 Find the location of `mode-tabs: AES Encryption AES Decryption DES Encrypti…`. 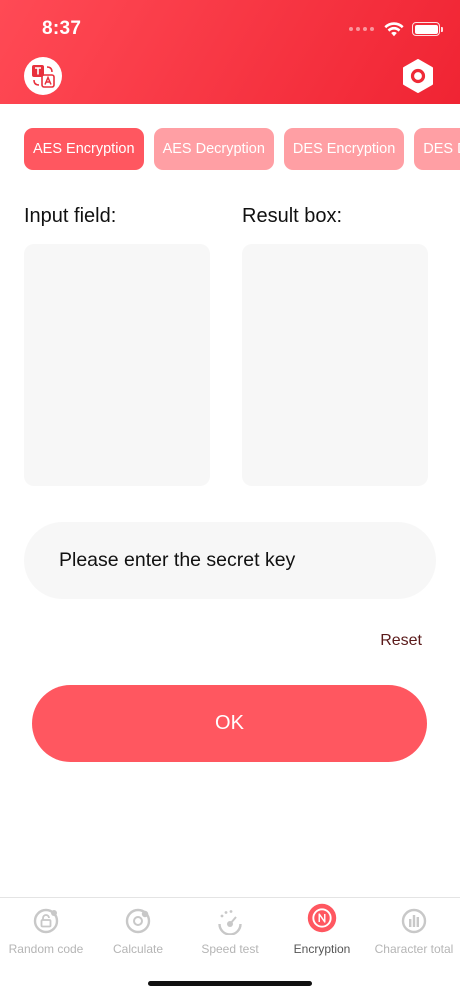

mode-tabs: AES Encryption AES Decryption DES Encrypti… is located at coordinates (242, 149).